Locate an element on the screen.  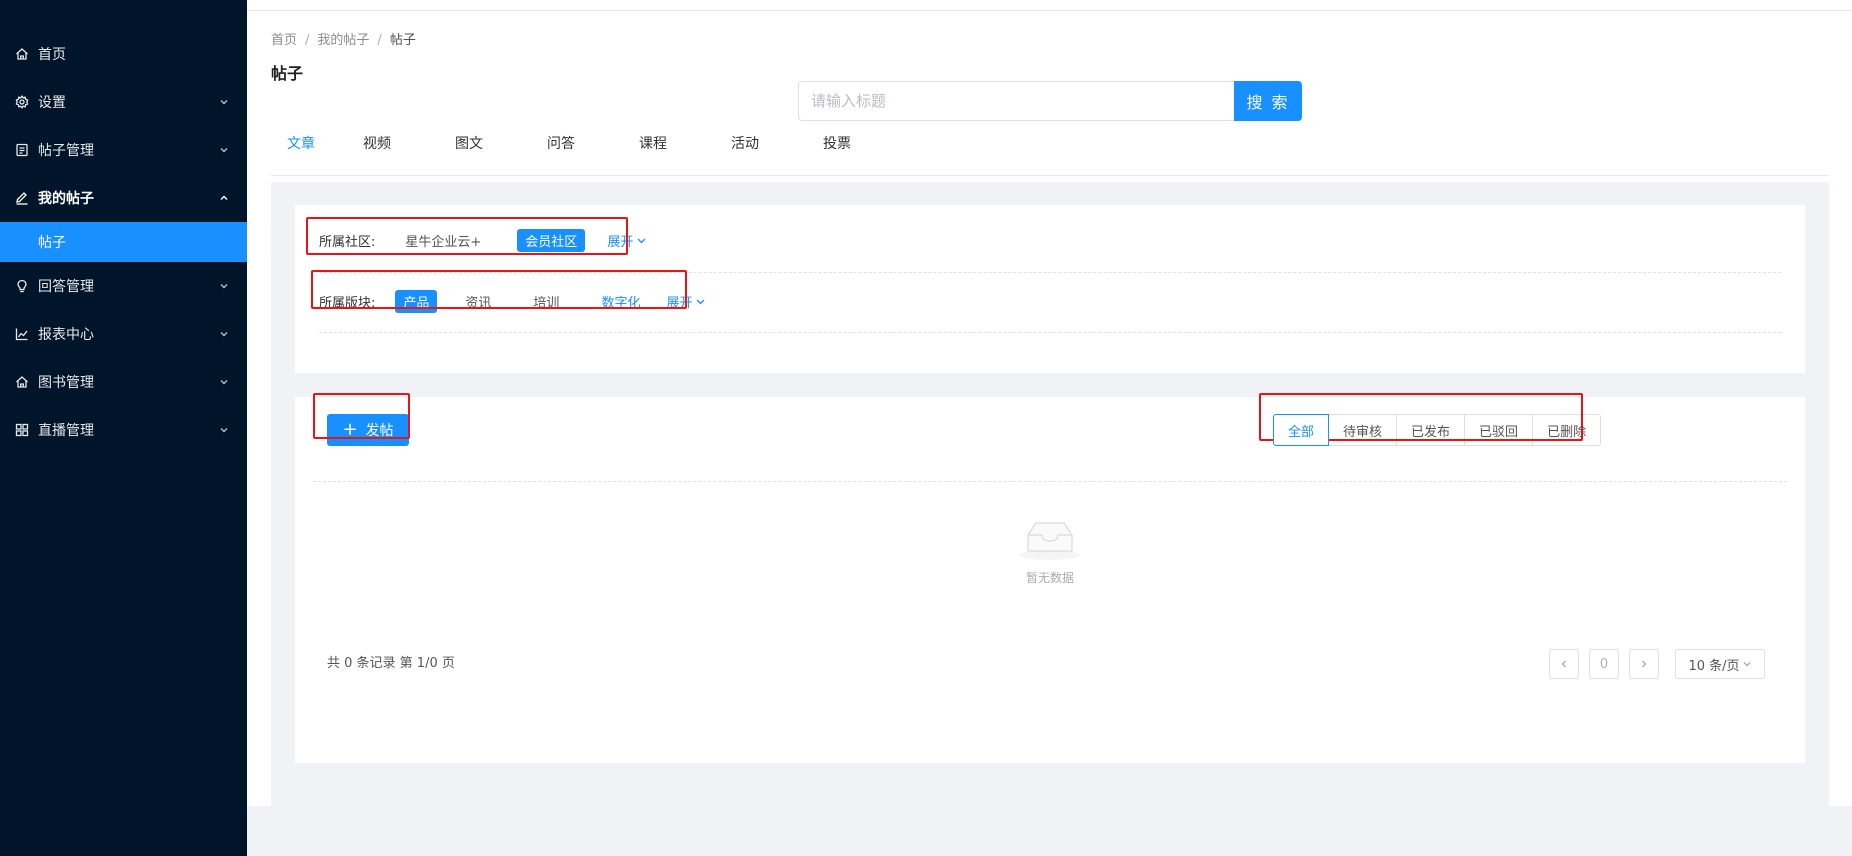
tab-activities: 活动 is located at coordinates (745, 152).